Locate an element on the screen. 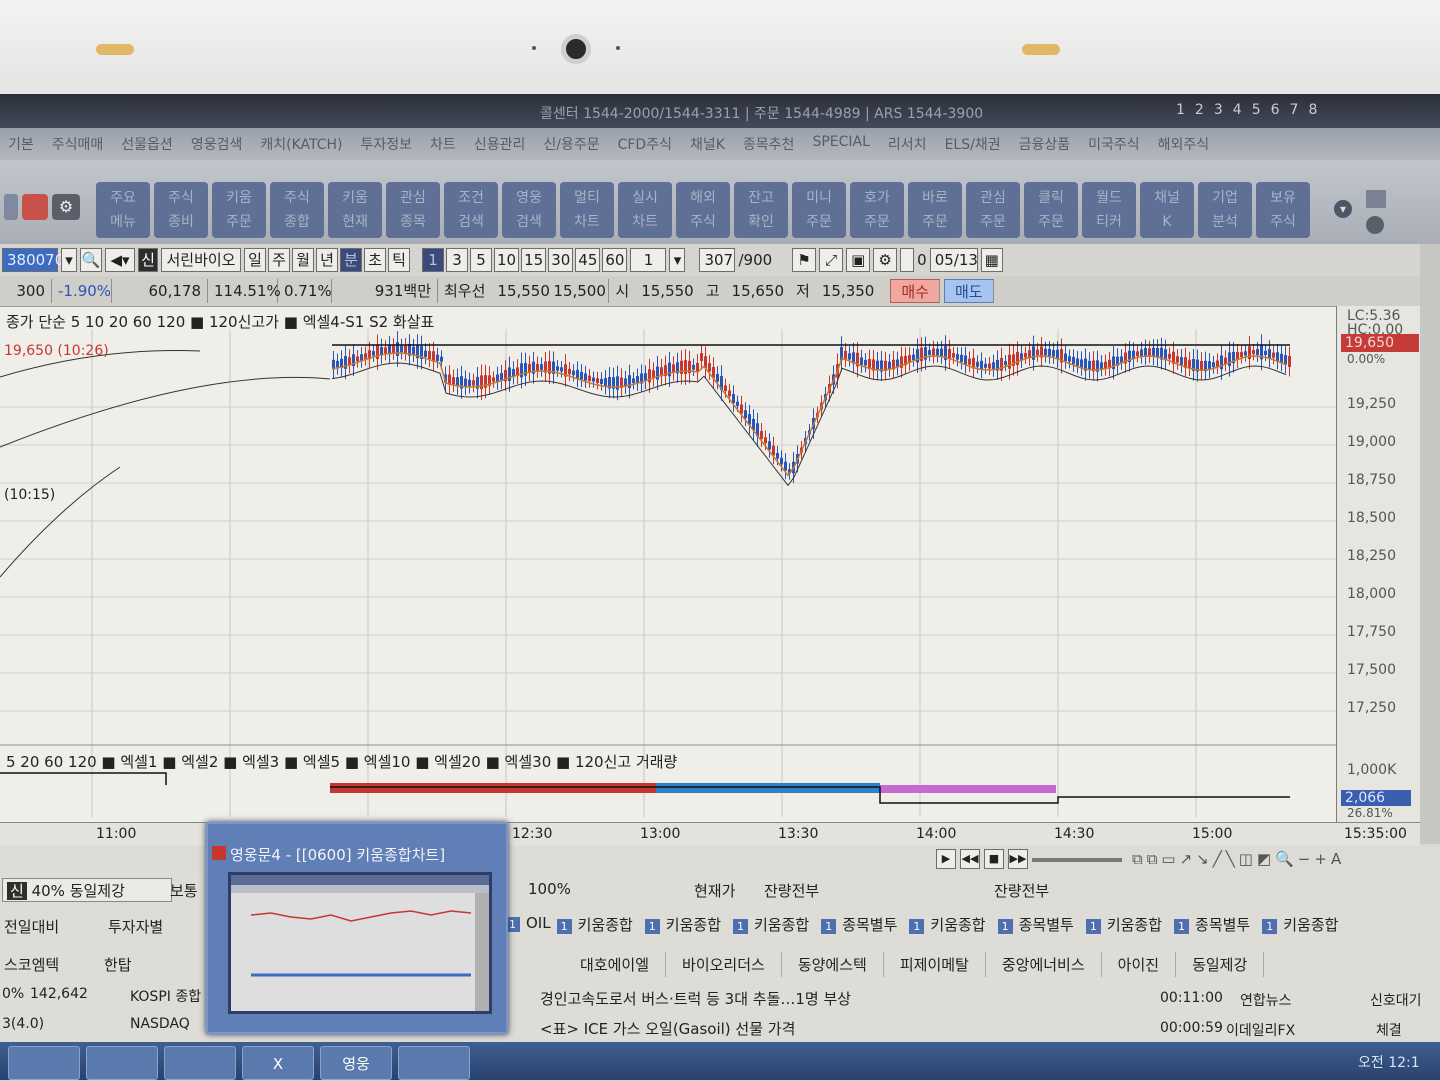 Image resolution: width=1440 pixels, height=1081 pixels. search-icon: 🔍 is located at coordinates (91, 260).